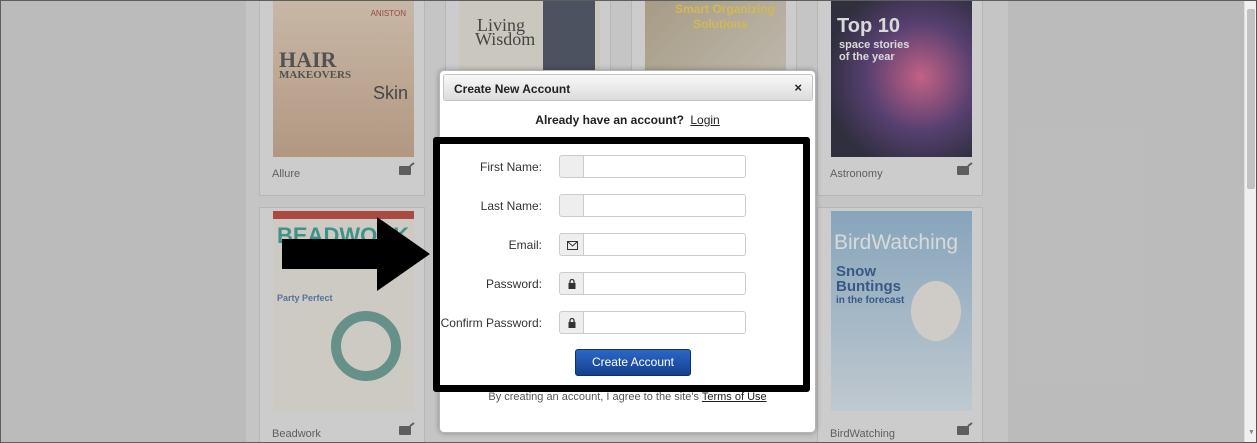 The image size is (1257, 443). Describe the element at coordinates (664, 283) in the screenshot. I see `password-field` at that location.